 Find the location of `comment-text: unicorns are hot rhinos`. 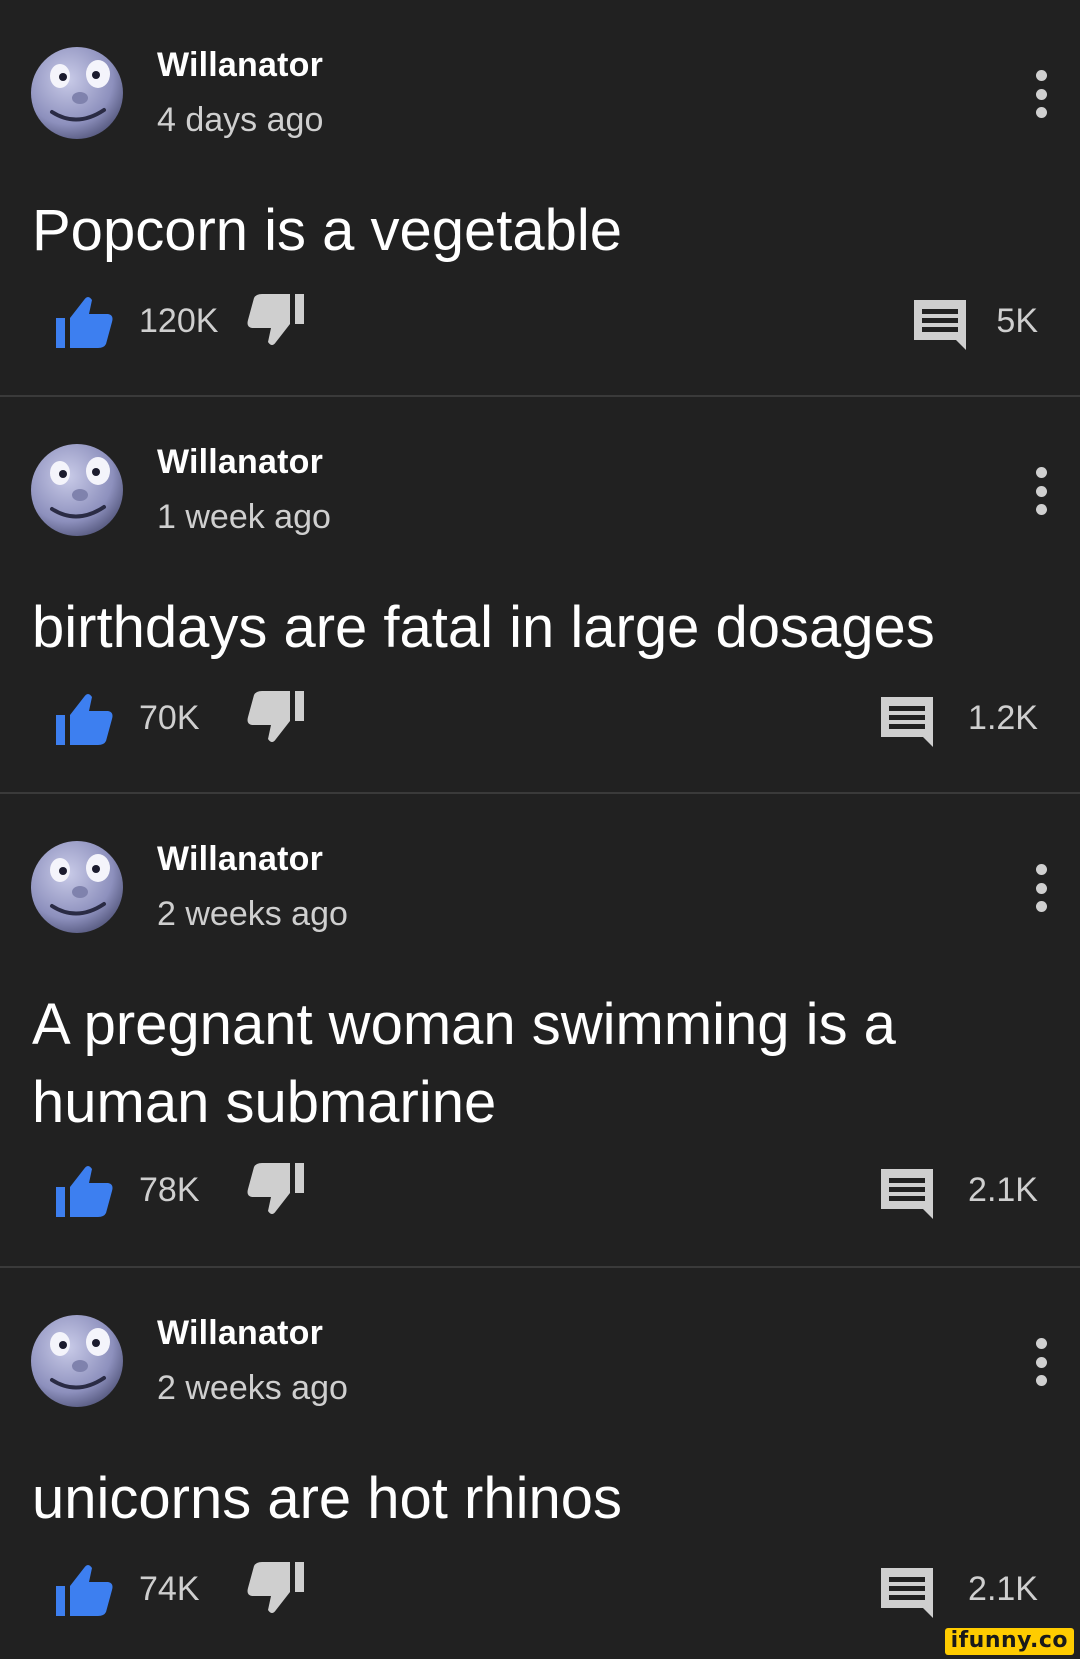

comment-text: unicorns are hot rhinos is located at coordinates (327, 1498).